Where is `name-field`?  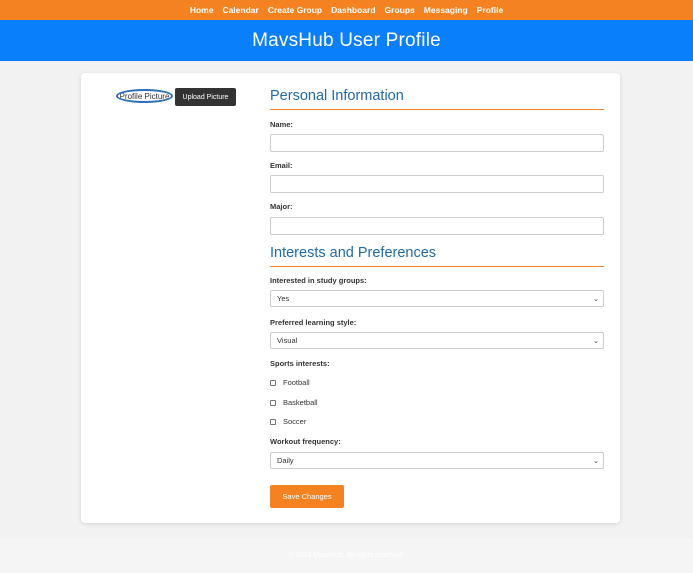
name-field is located at coordinates (437, 143).